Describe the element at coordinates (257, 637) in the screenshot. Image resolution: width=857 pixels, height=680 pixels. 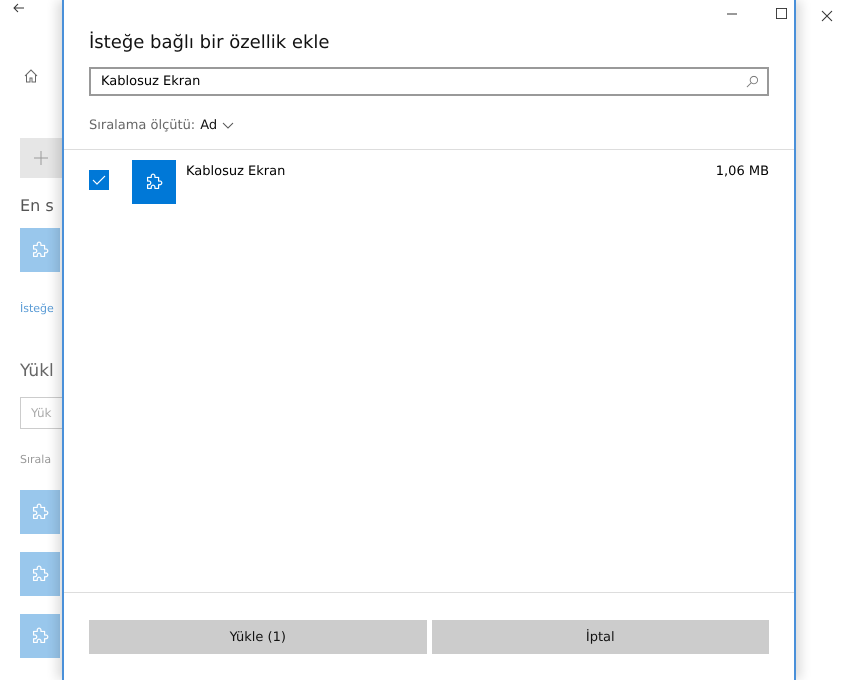
I see `dialog-button: Yükle (1)` at that location.